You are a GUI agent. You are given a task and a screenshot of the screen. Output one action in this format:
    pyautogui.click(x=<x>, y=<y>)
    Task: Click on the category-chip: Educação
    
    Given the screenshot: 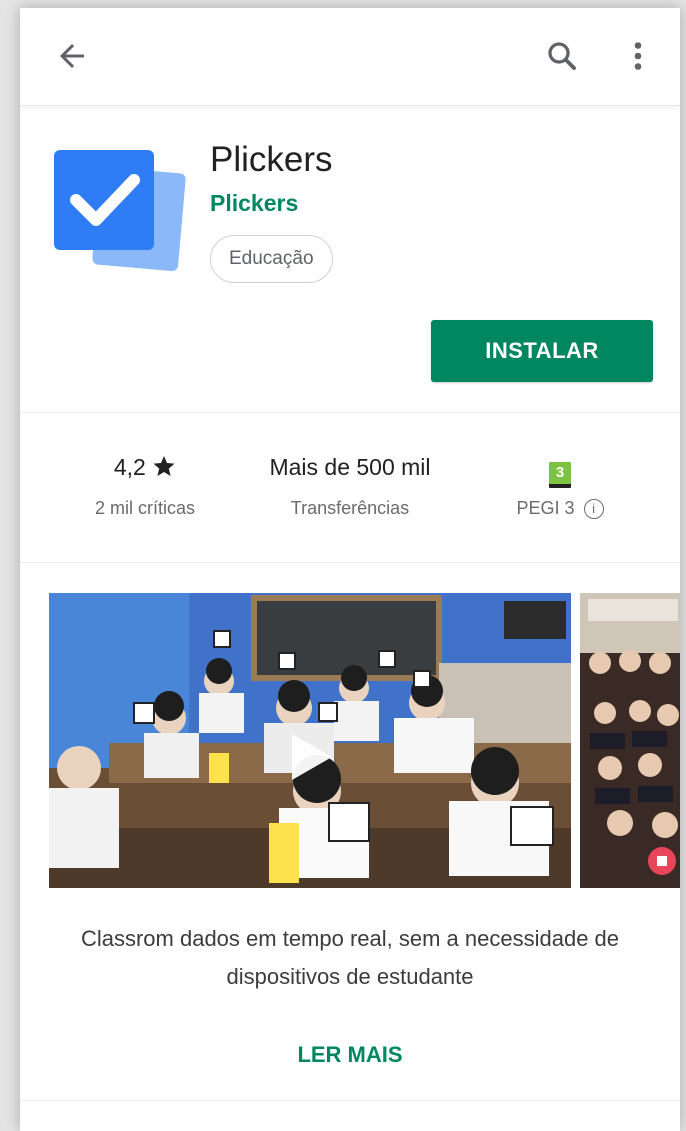 What is the action you would take?
    pyautogui.click(x=271, y=259)
    